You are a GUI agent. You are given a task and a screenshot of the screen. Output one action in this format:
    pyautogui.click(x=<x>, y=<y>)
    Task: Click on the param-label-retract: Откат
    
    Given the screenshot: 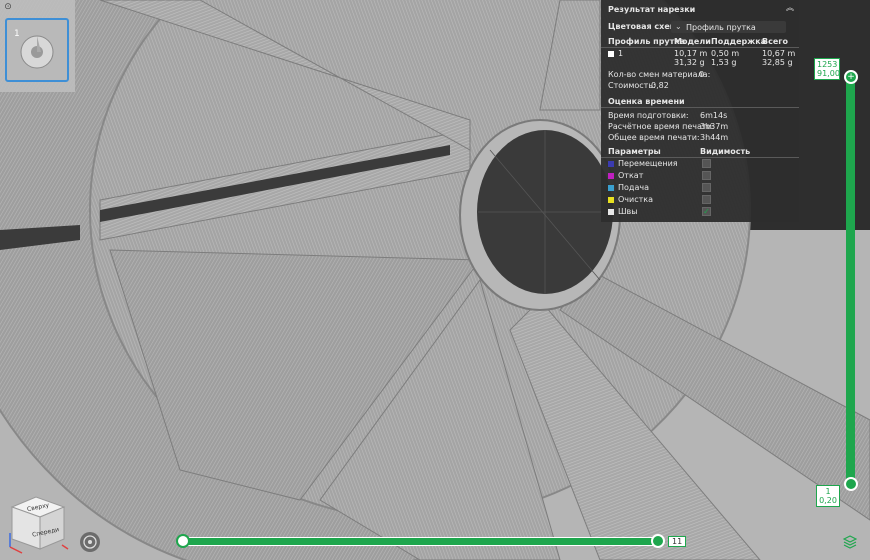 What is the action you would take?
    pyautogui.click(x=631, y=175)
    